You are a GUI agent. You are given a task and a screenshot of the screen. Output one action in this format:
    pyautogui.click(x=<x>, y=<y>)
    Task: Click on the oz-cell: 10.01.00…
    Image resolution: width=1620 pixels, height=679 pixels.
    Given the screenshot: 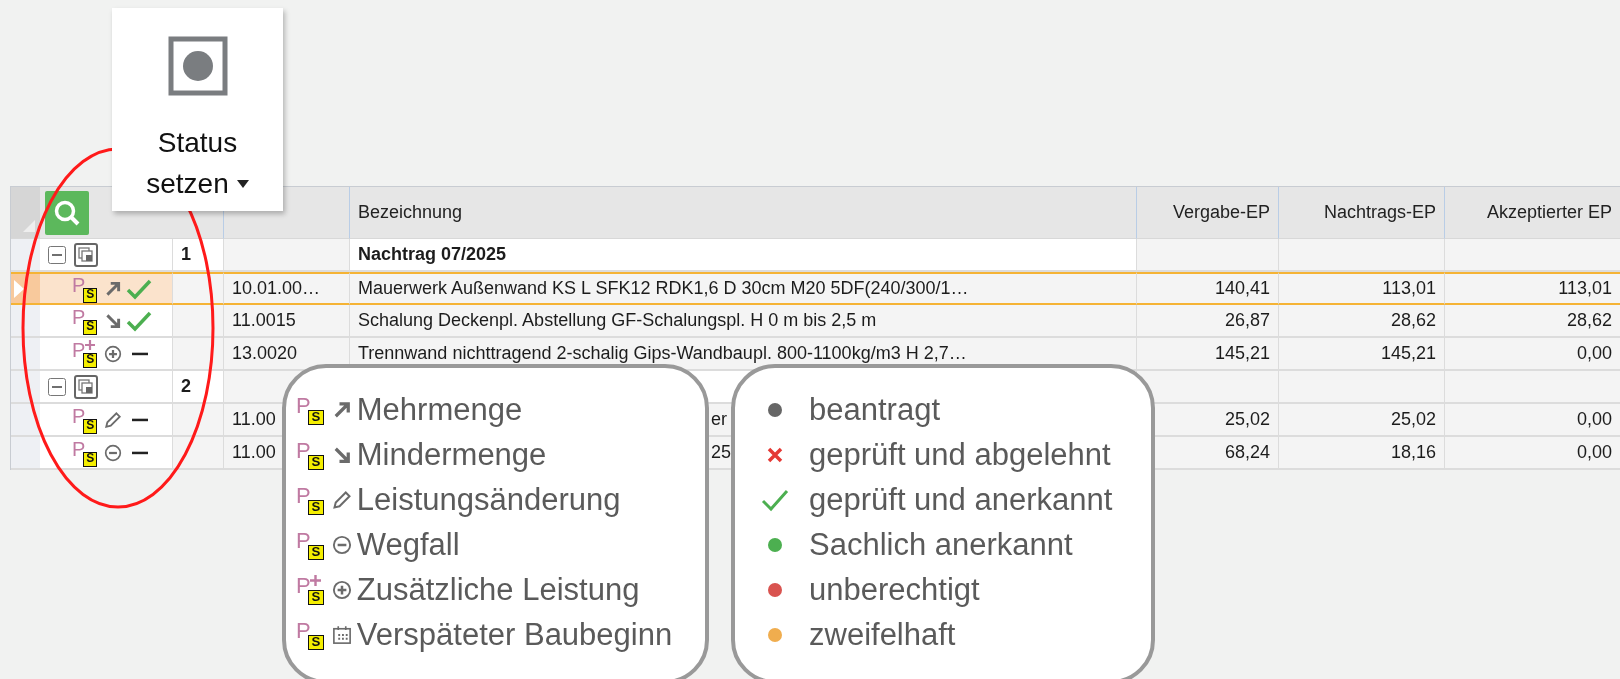 What is the action you would take?
    pyautogui.click(x=287, y=288)
    